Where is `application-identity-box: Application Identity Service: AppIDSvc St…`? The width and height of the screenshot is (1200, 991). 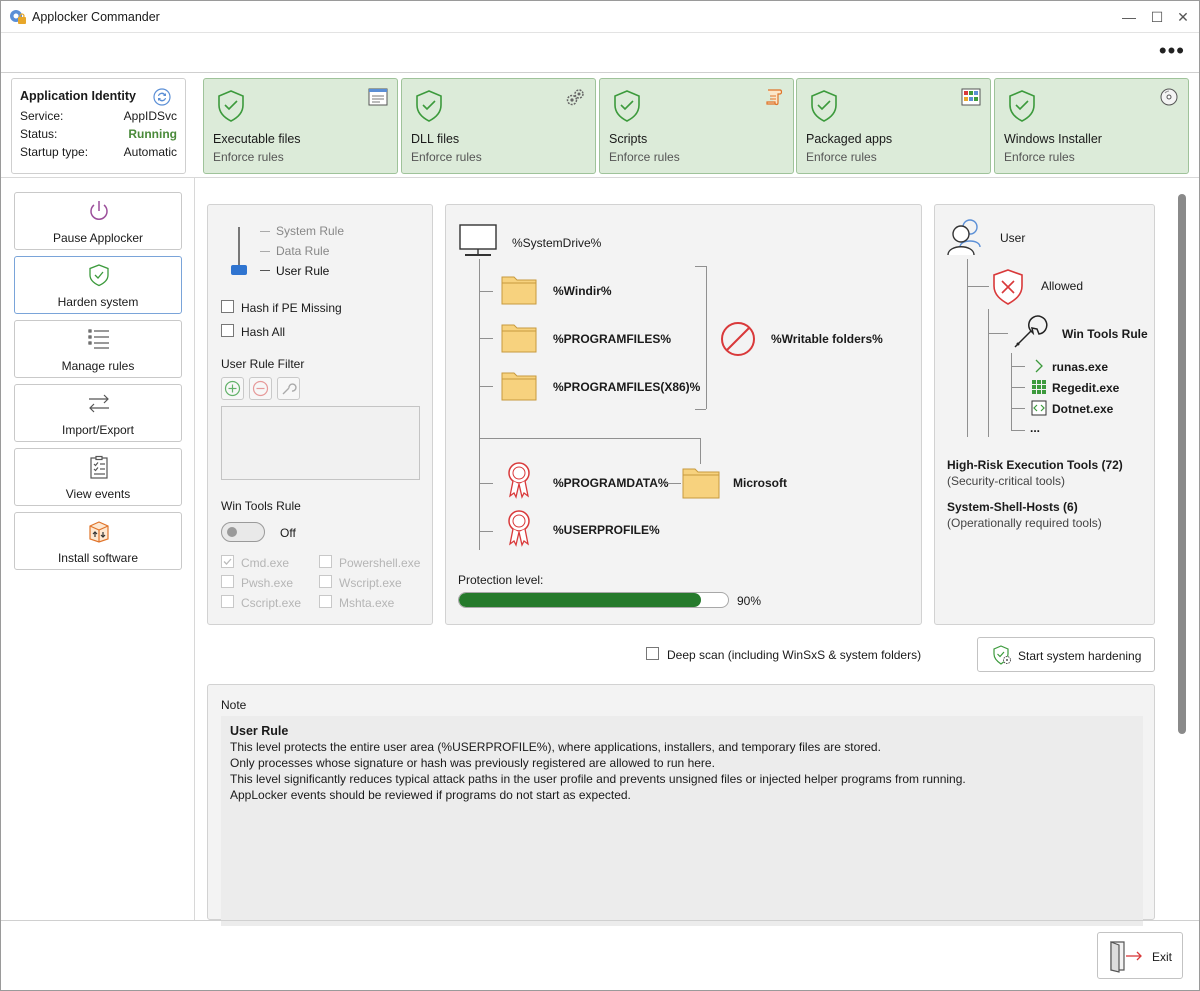 application-identity-box: Application Identity Service: AppIDSvc St… is located at coordinates (98, 126).